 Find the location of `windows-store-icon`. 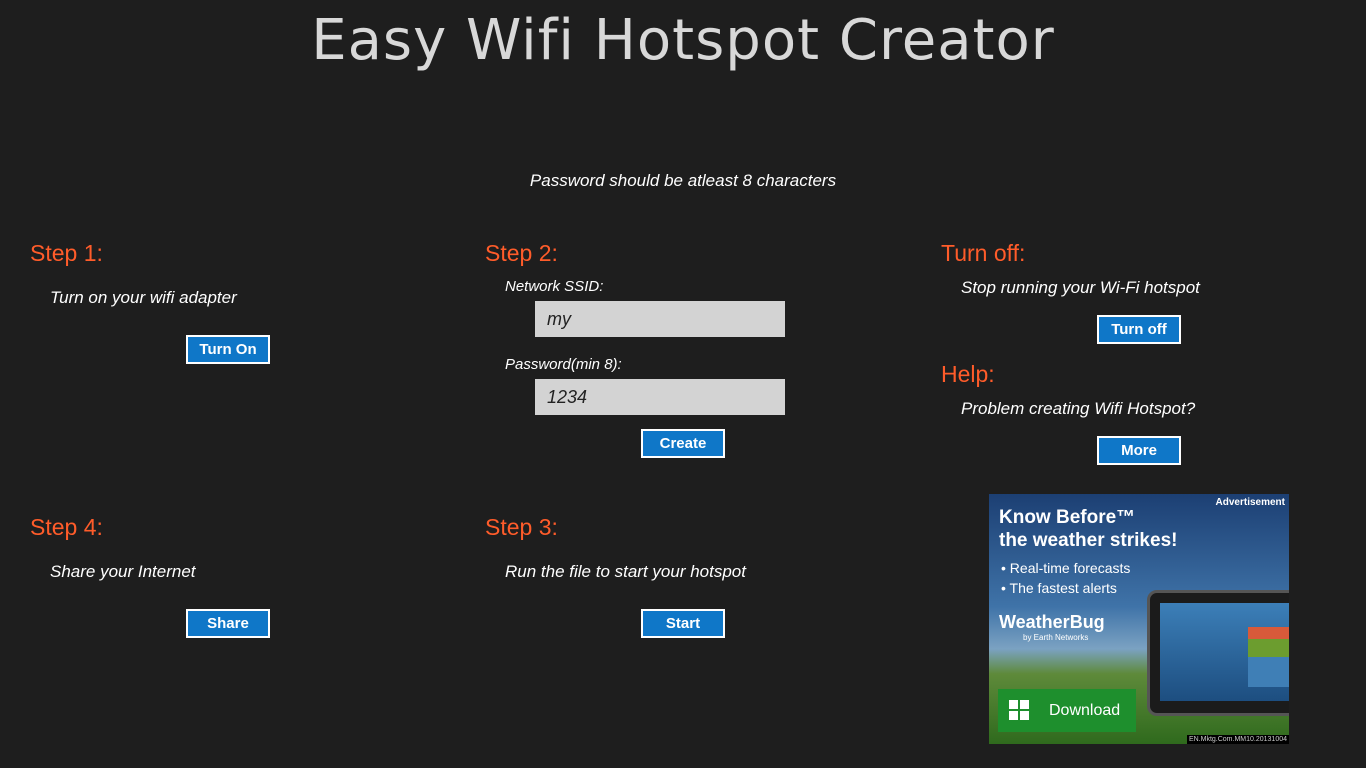

windows-store-icon is located at coordinates (1019, 710).